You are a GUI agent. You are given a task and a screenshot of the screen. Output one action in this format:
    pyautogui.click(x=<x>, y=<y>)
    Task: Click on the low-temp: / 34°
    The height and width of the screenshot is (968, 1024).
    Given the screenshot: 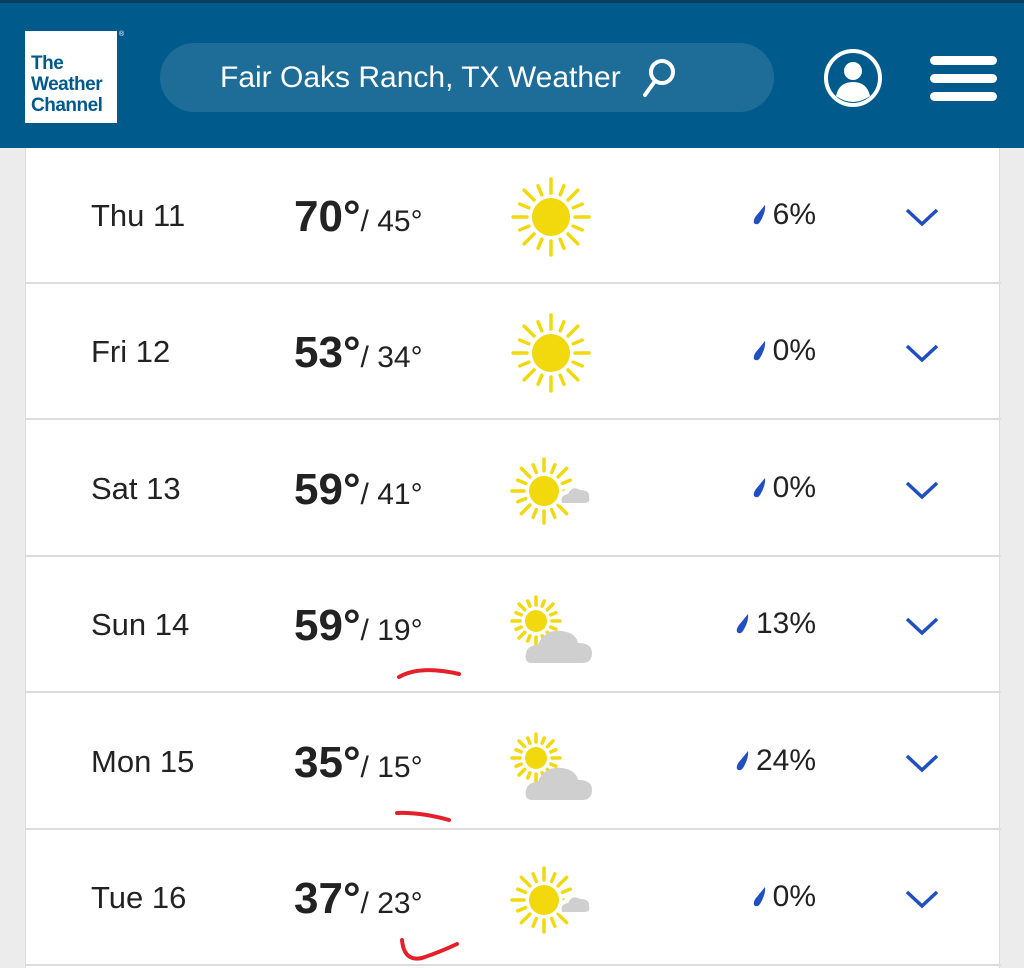 What is the action you would take?
    pyautogui.click(x=391, y=358)
    